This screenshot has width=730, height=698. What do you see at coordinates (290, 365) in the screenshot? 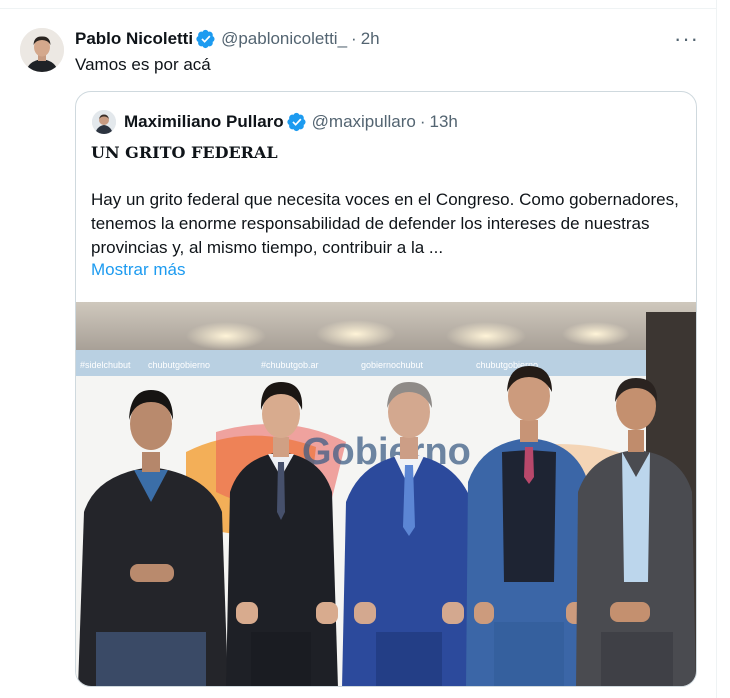
I see `banner-tag-2: #chubutgob.ar` at bounding box center [290, 365].